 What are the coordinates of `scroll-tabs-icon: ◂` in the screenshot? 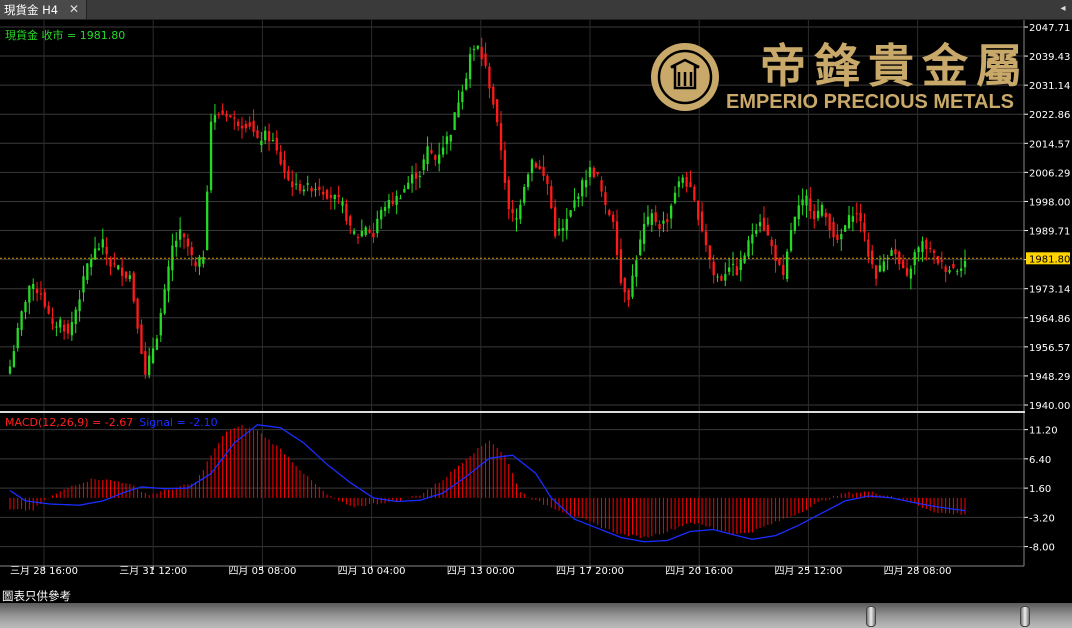 It's located at (1063, 9).